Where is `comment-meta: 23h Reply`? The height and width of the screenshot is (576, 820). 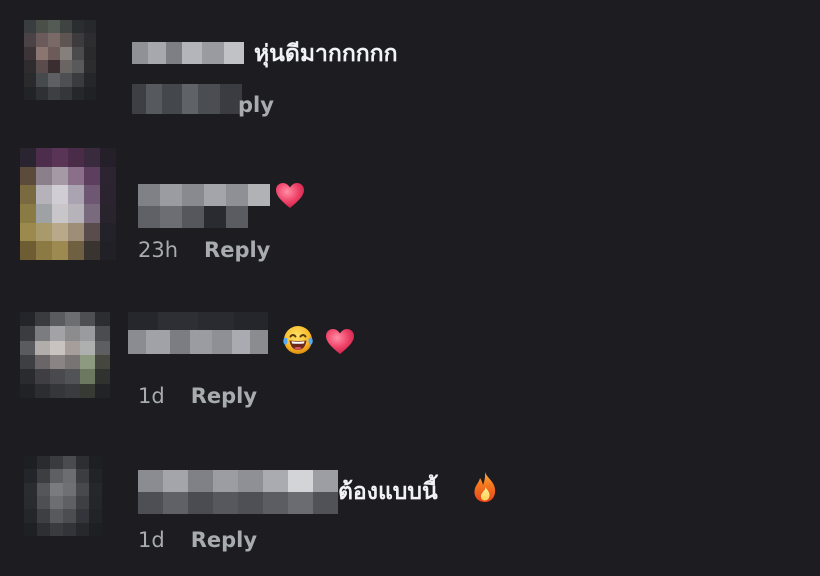 comment-meta: 23h Reply is located at coordinates (204, 250).